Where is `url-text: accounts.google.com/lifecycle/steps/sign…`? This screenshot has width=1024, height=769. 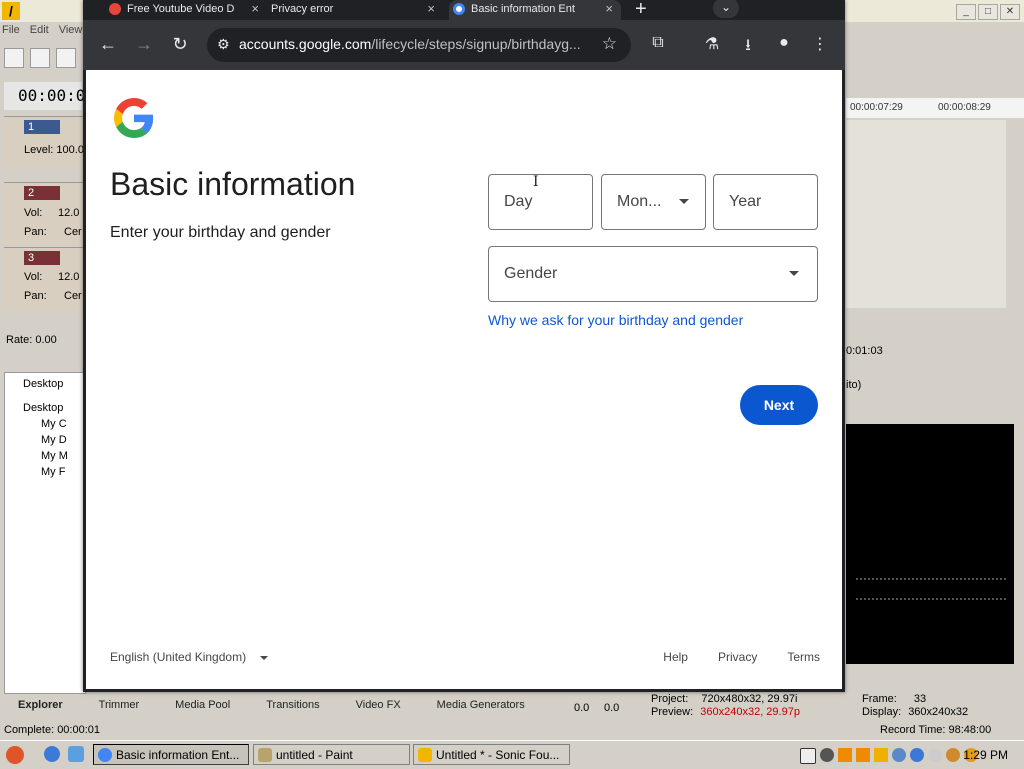
url-text: accounts.google.com/lifecycle/steps/sign… is located at coordinates (419, 44).